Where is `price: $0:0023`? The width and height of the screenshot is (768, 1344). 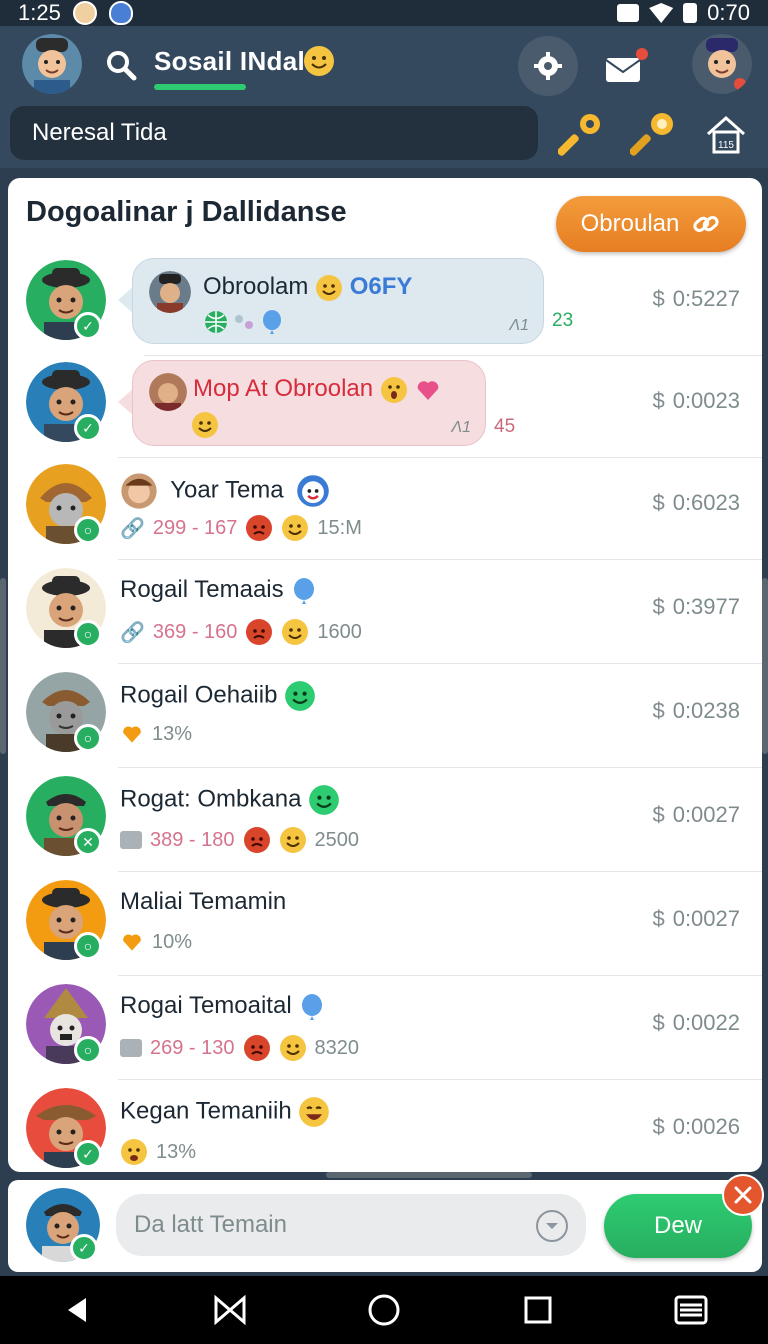 price: $0:0023 is located at coordinates (696, 400).